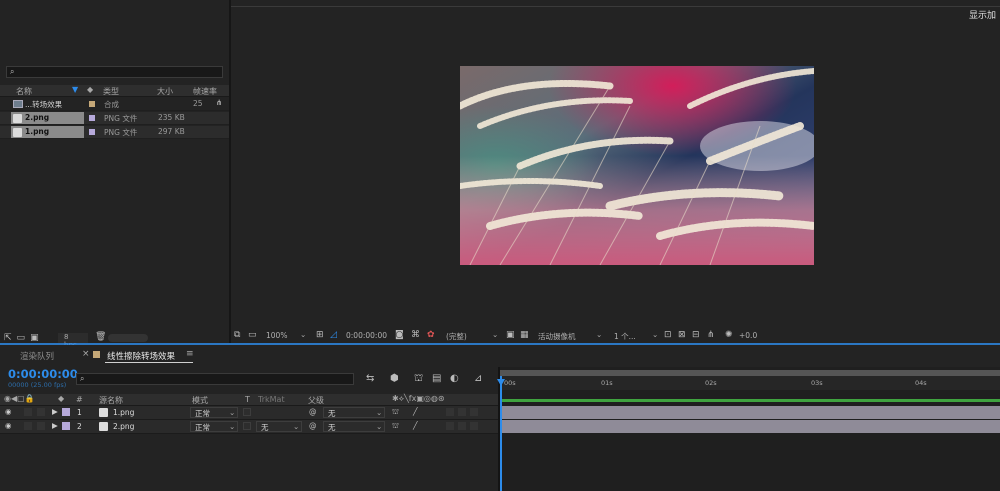 Image resolution: width=1000 pixels, height=491 pixels. What do you see at coordinates (215, 379) in the screenshot?
I see `layer-search-input: ⌕` at bounding box center [215, 379].